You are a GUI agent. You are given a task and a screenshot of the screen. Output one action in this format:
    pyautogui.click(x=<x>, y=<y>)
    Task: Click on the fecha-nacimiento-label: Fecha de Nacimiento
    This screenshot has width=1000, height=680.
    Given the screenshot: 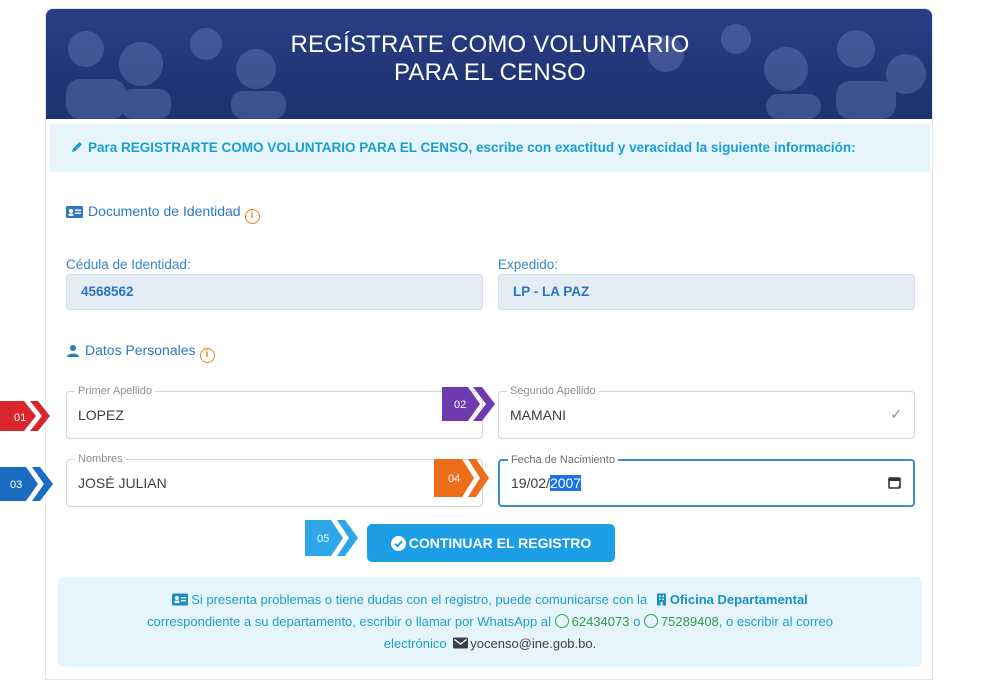 What is the action you would take?
    pyautogui.click(x=563, y=460)
    